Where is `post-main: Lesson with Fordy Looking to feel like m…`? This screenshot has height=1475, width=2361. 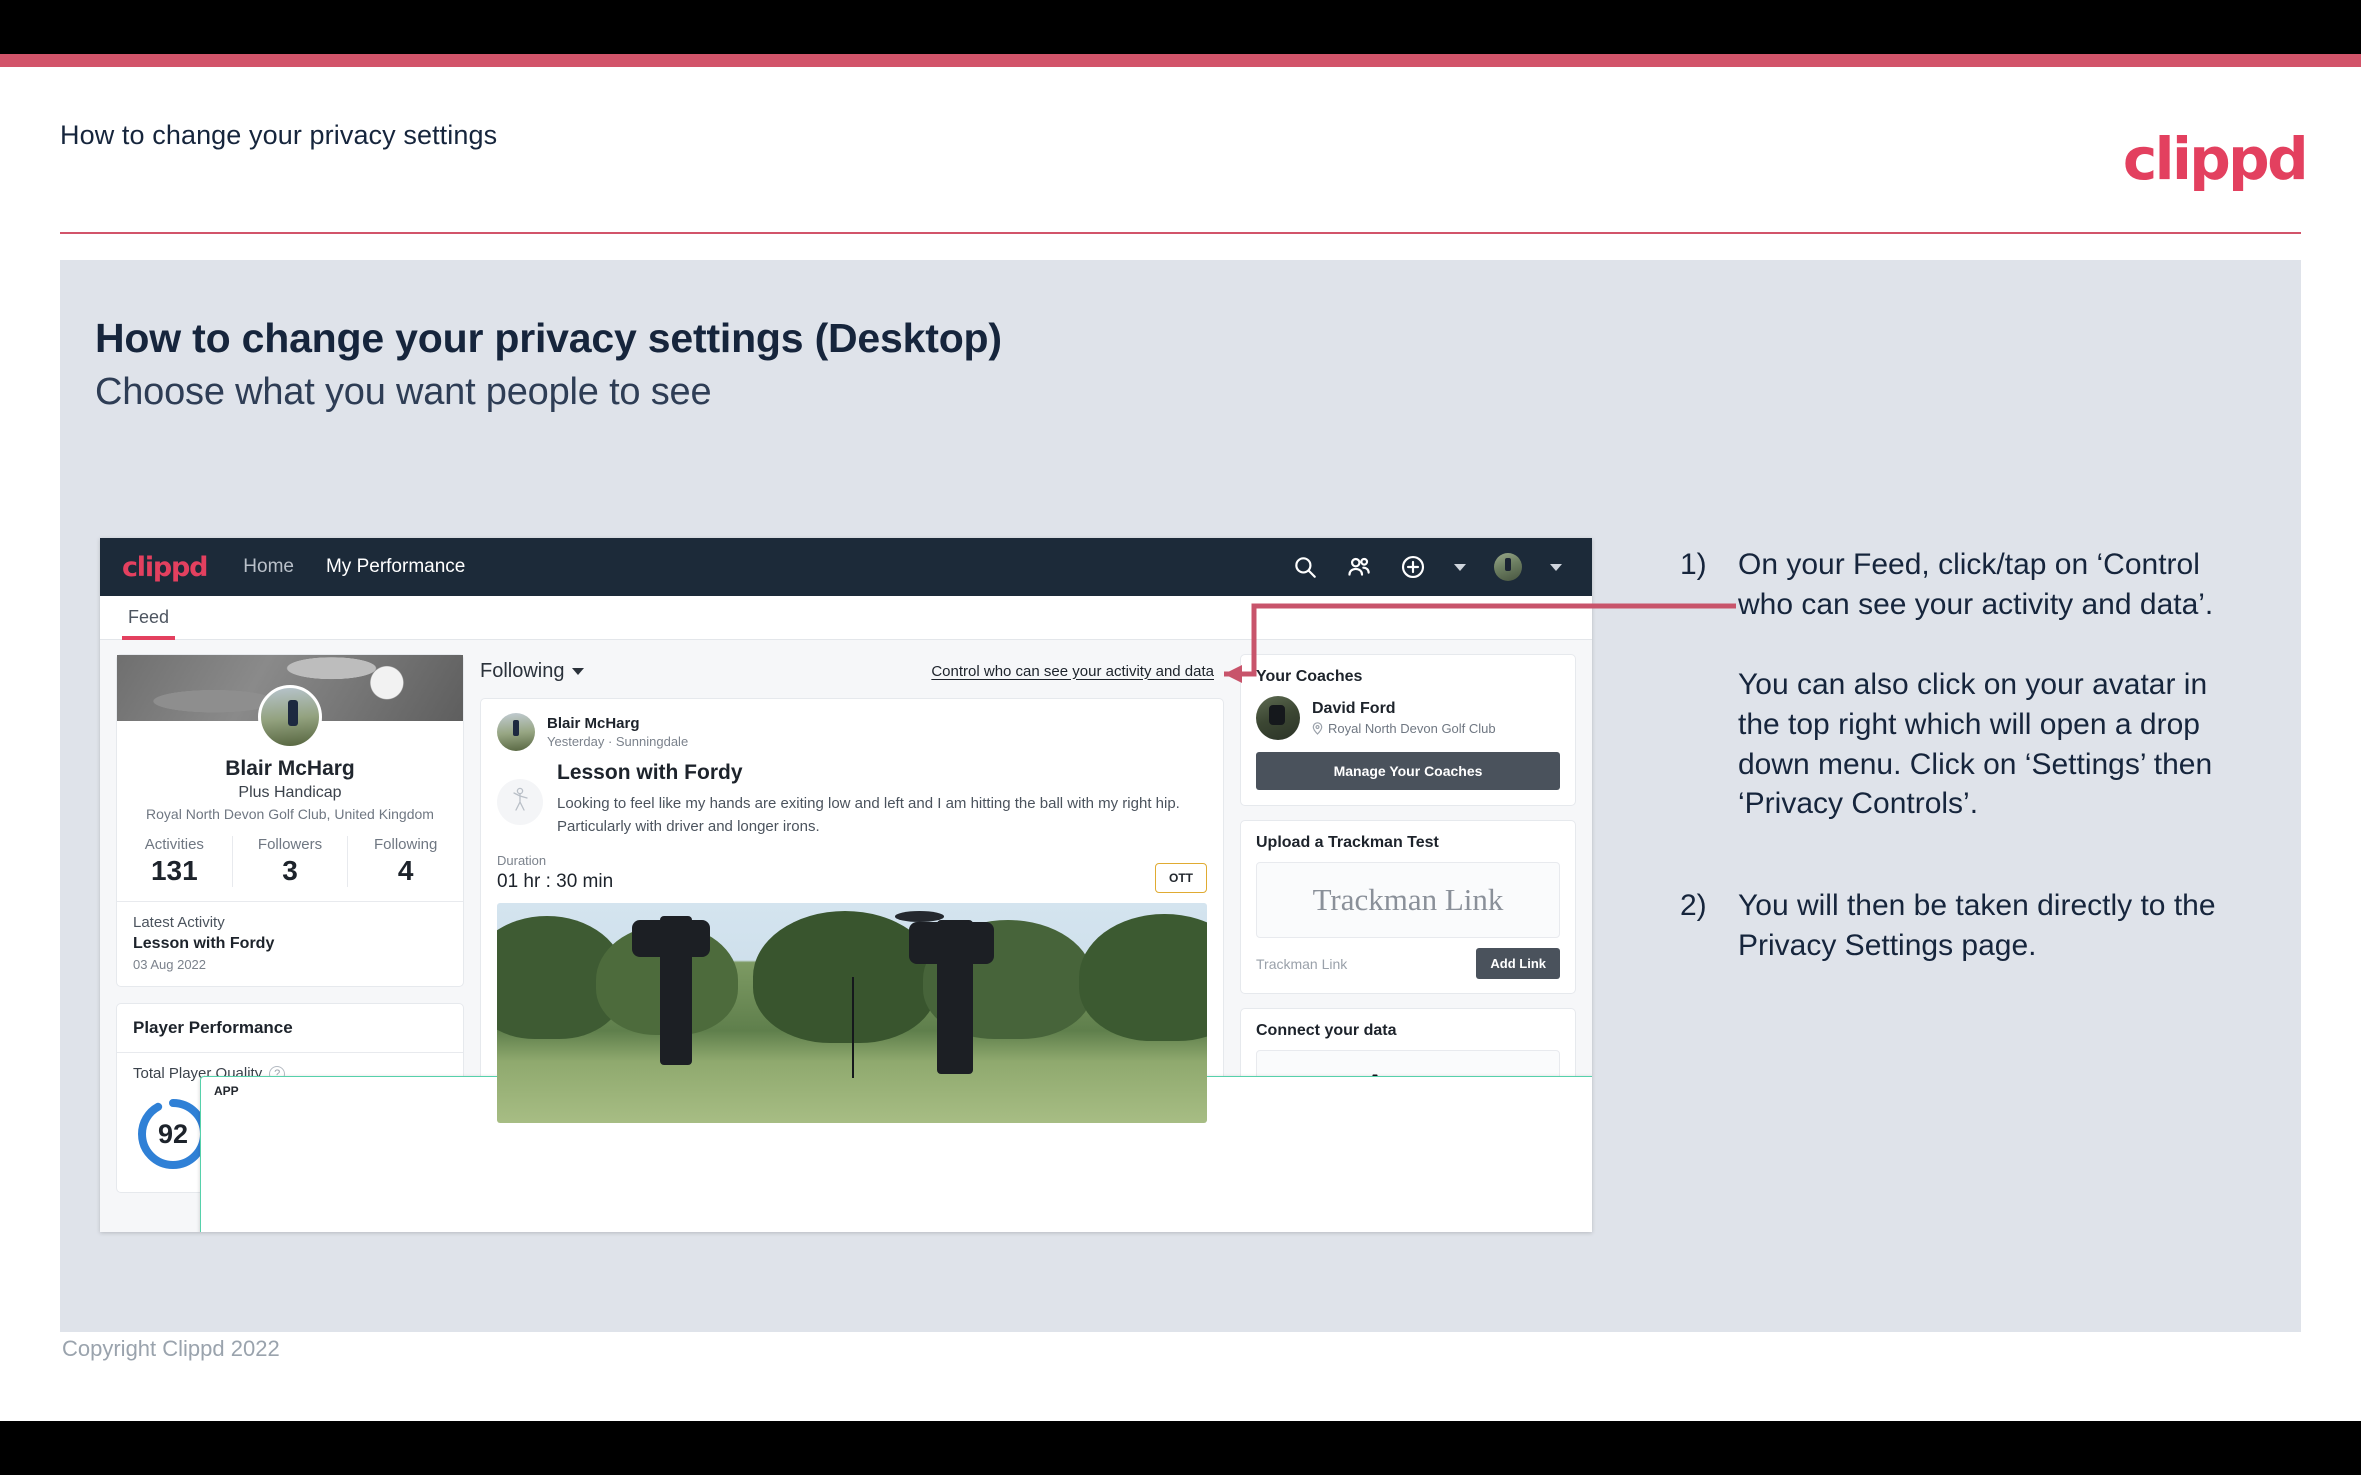
post-main: Lesson with Fordy Looking to feel like m… is located at coordinates (852, 798).